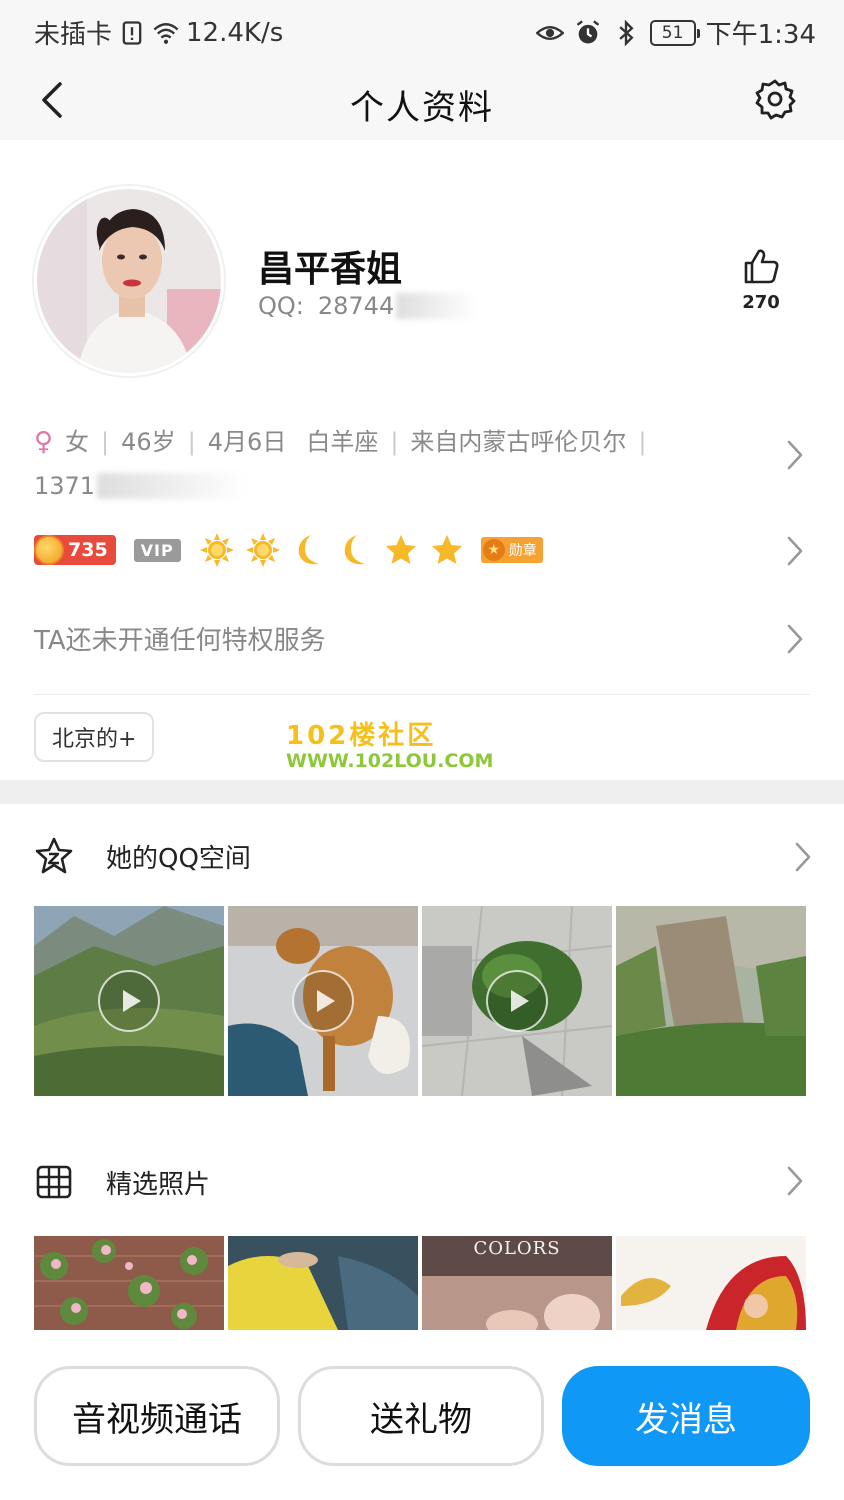 Image resolution: width=844 pixels, height=1500 pixels. Describe the element at coordinates (422, 30) in the screenshot. I see `status-bar: 未插卡 12.4K/s 51 下午1:34` at that location.